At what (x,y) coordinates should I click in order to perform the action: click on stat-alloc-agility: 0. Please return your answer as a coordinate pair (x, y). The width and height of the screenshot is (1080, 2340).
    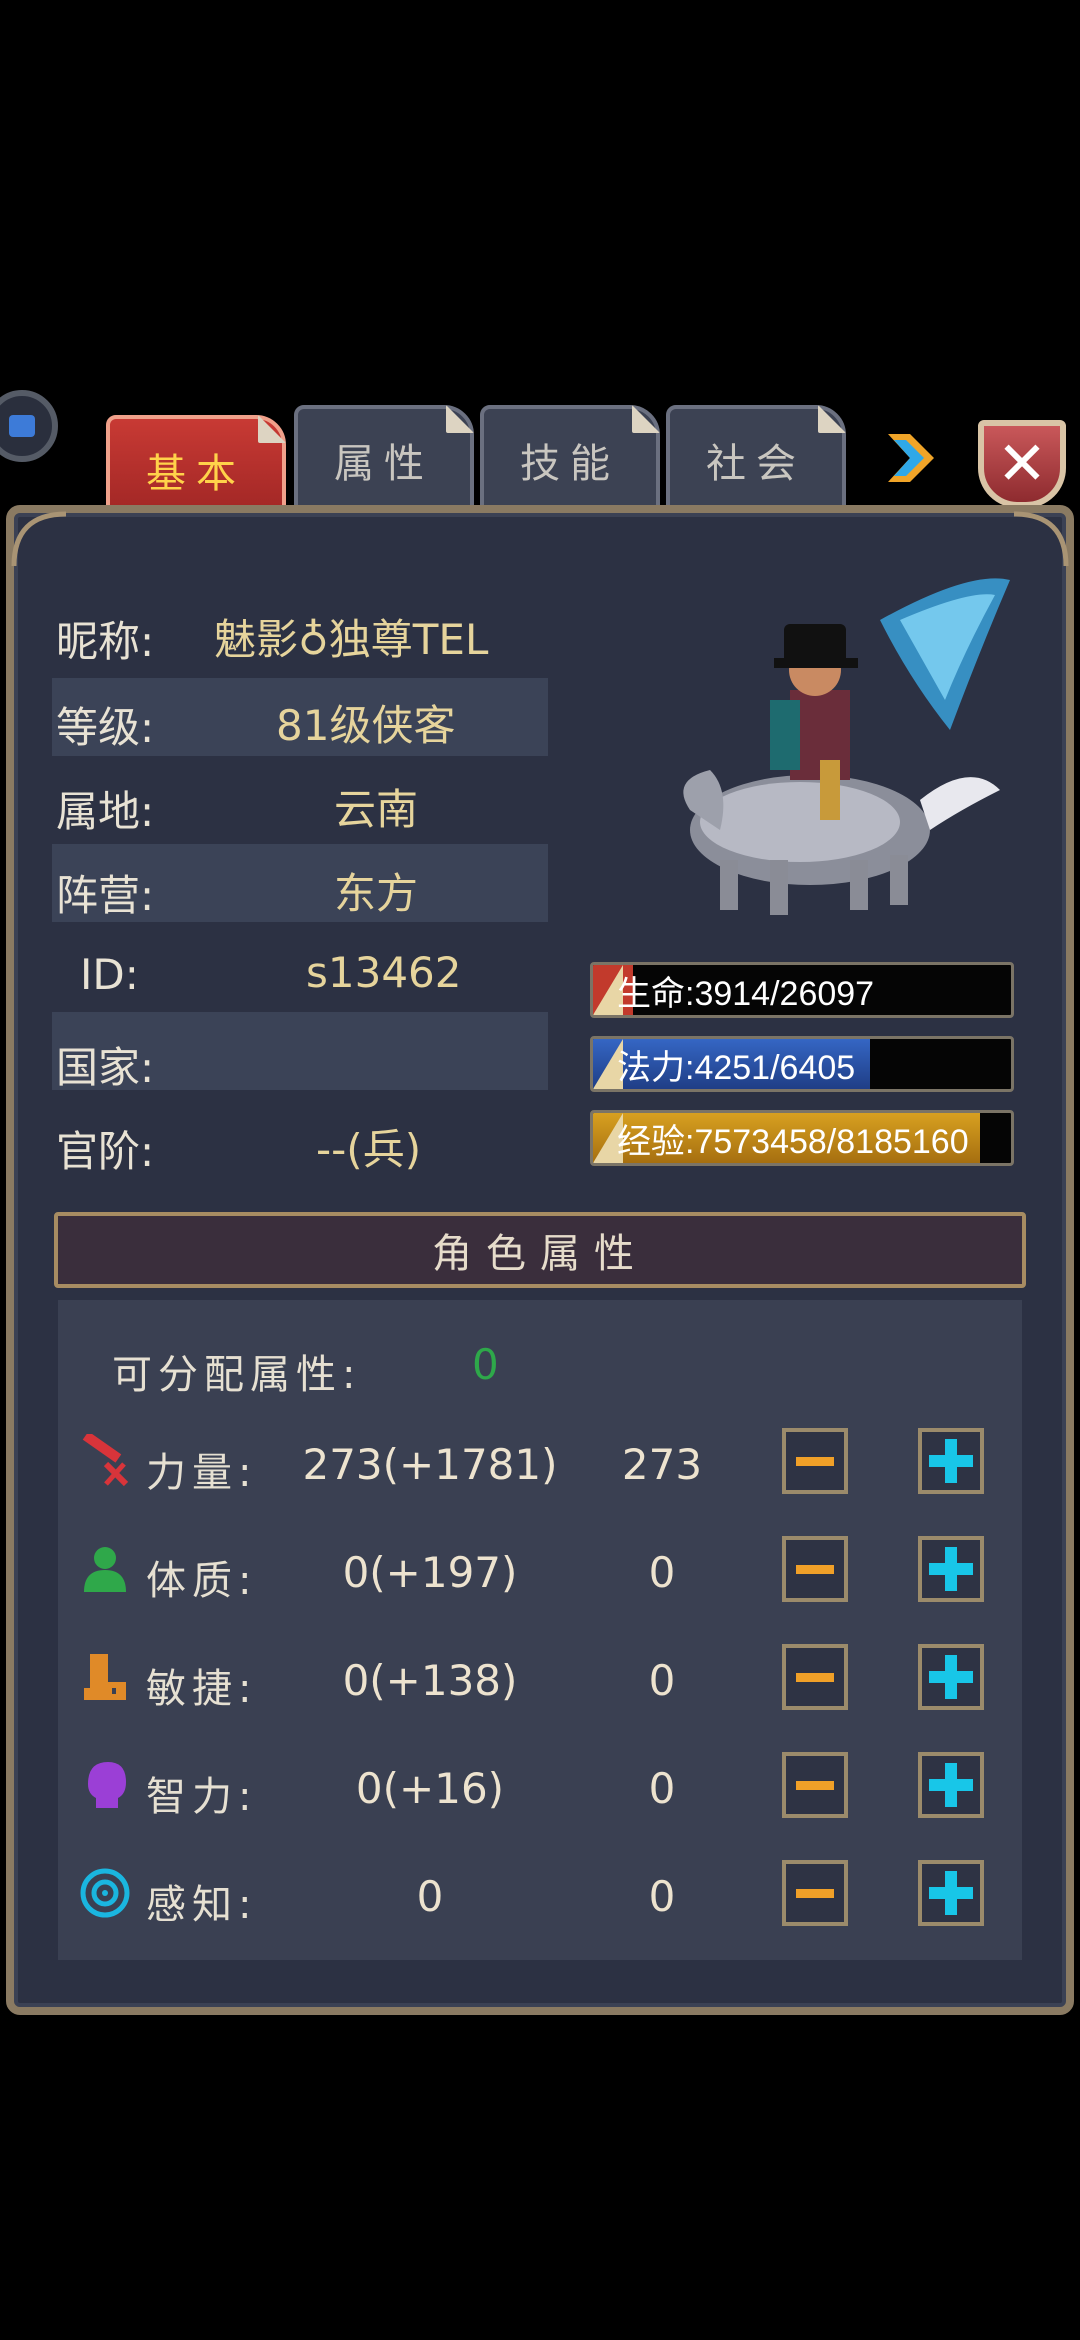
    Looking at the image, I should click on (662, 1680).